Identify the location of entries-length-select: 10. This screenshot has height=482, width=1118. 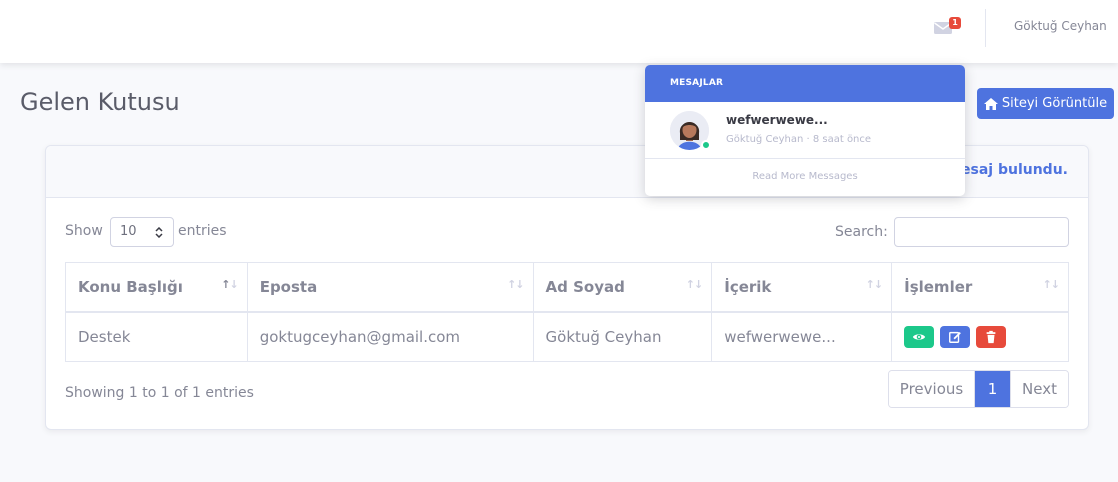
(142, 232).